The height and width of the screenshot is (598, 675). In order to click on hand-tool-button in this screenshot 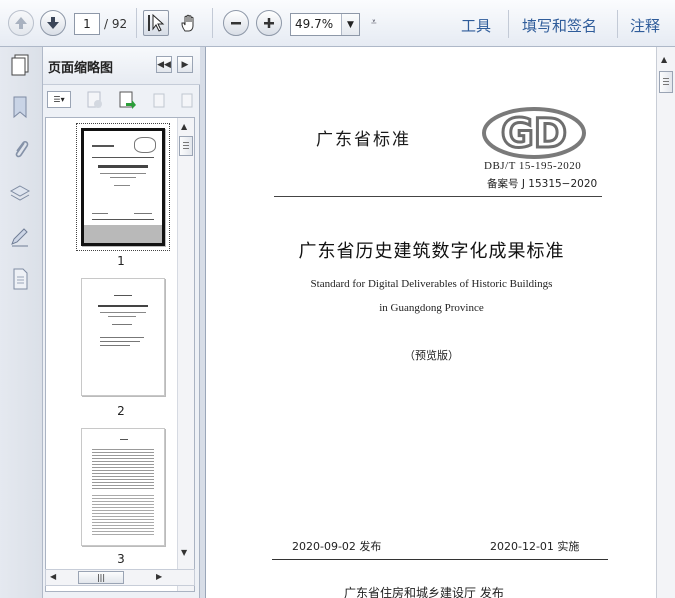, I will do `click(189, 23)`.